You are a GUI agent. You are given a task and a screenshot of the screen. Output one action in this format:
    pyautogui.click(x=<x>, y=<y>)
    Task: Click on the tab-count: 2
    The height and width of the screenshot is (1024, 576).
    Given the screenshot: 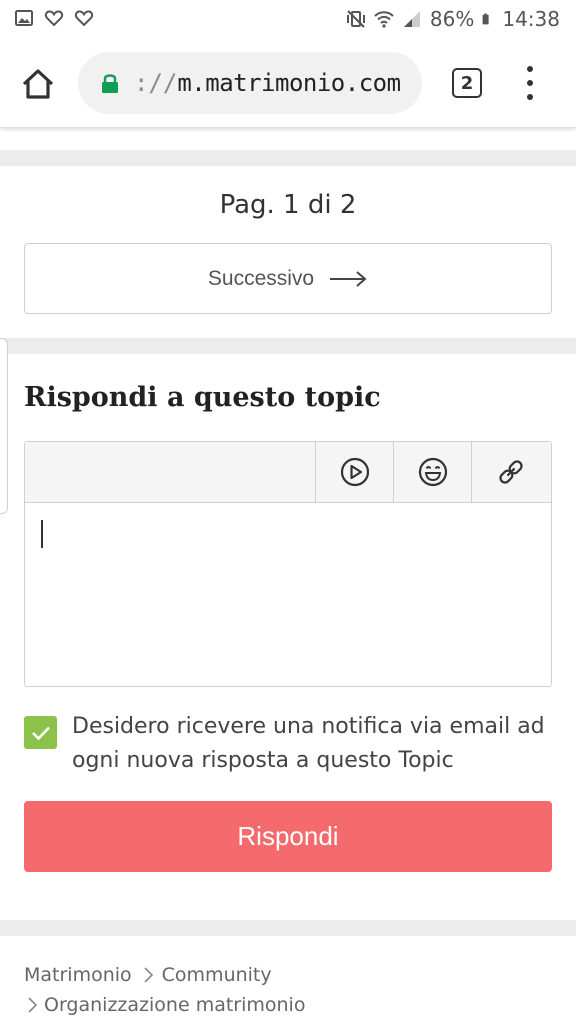 What is the action you would take?
    pyautogui.click(x=467, y=83)
    